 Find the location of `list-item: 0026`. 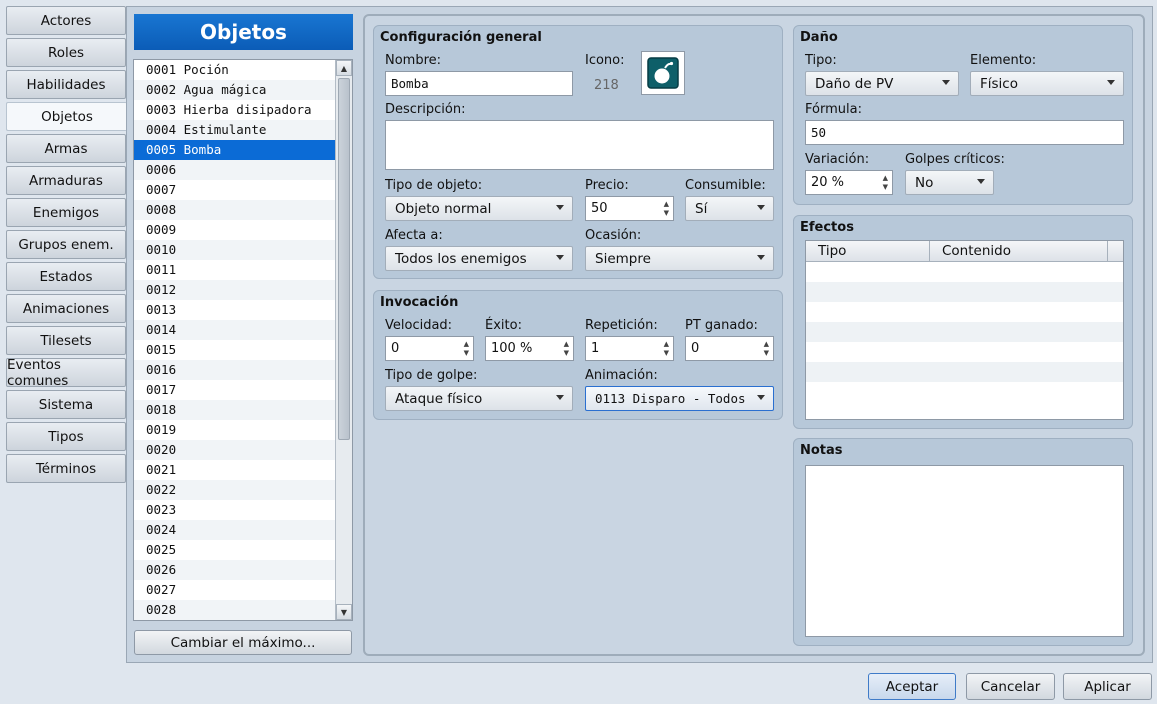

list-item: 0026 is located at coordinates (235, 570).